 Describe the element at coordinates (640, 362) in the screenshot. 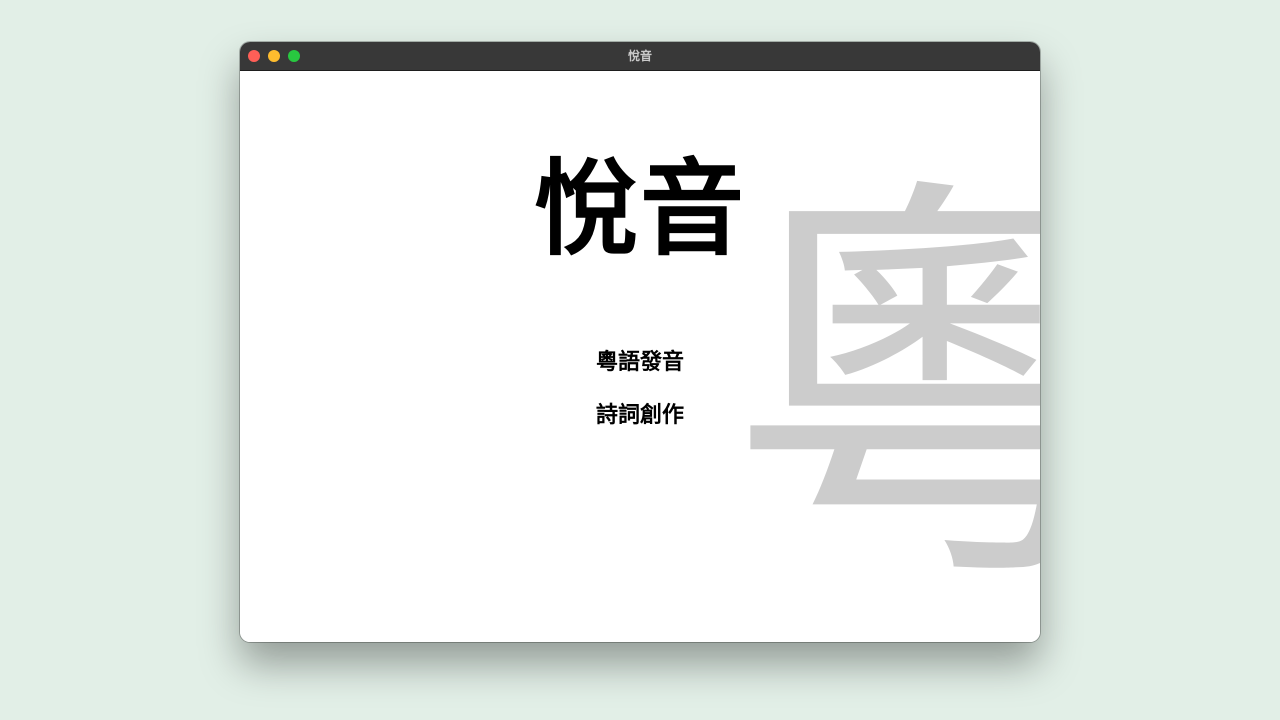

I see `menu-item-cantonese-pronunciation: 粵語發音` at that location.